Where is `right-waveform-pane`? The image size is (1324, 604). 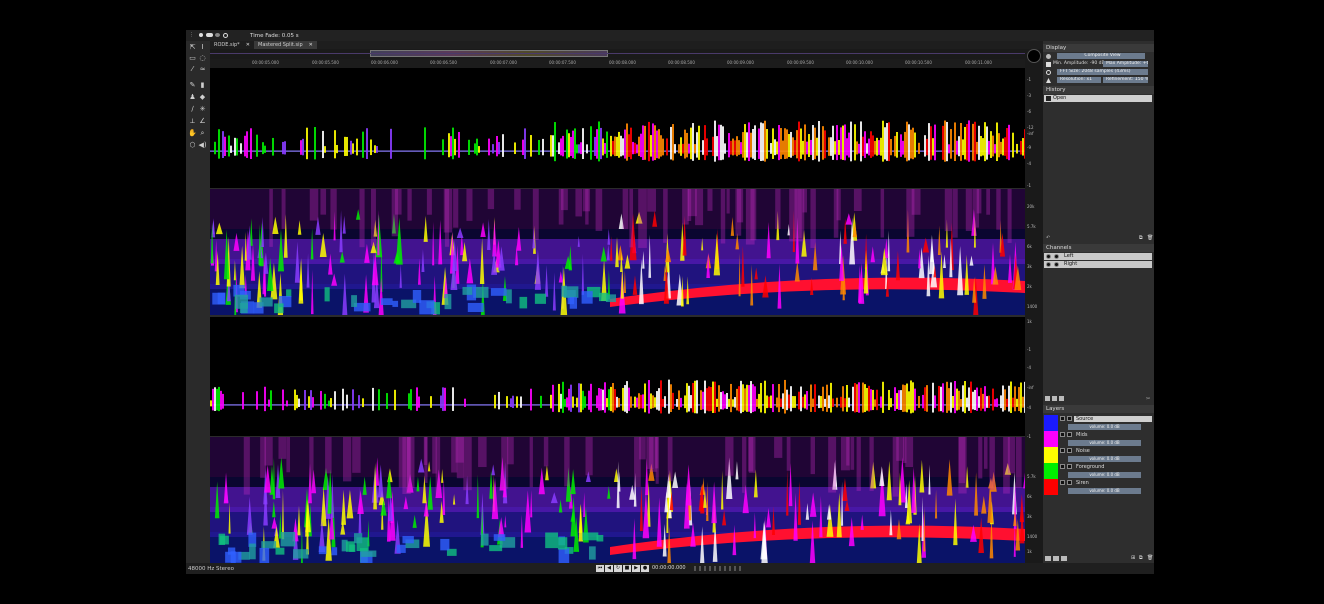 right-waveform-pane is located at coordinates (617, 376).